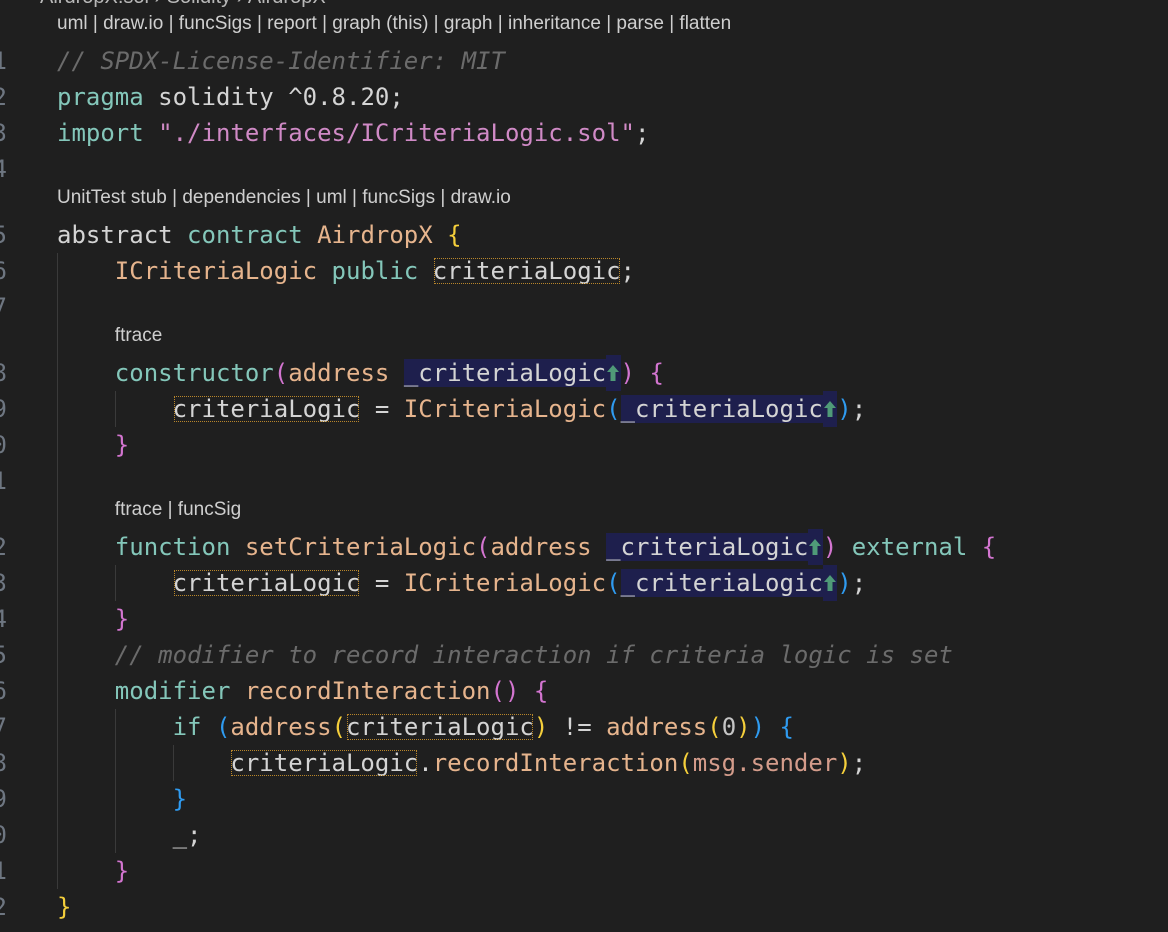  What do you see at coordinates (375, 271) in the screenshot?
I see `code-token: public` at bounding box center [375, 271].